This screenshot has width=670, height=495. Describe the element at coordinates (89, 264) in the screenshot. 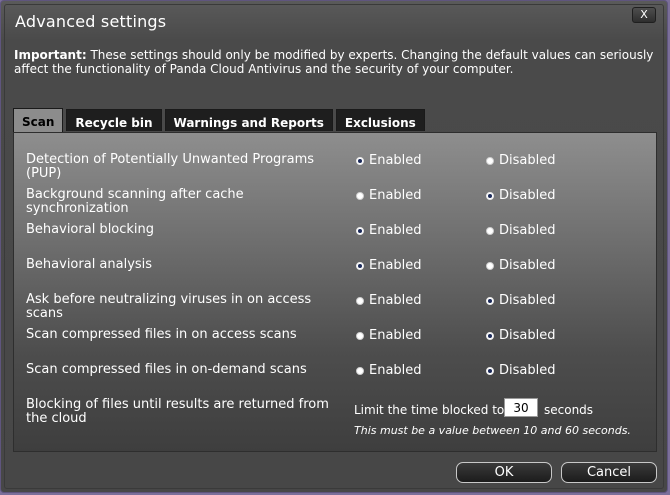

I see `setting-label-behavioral-analysis: Behavioral analysis` at that location.